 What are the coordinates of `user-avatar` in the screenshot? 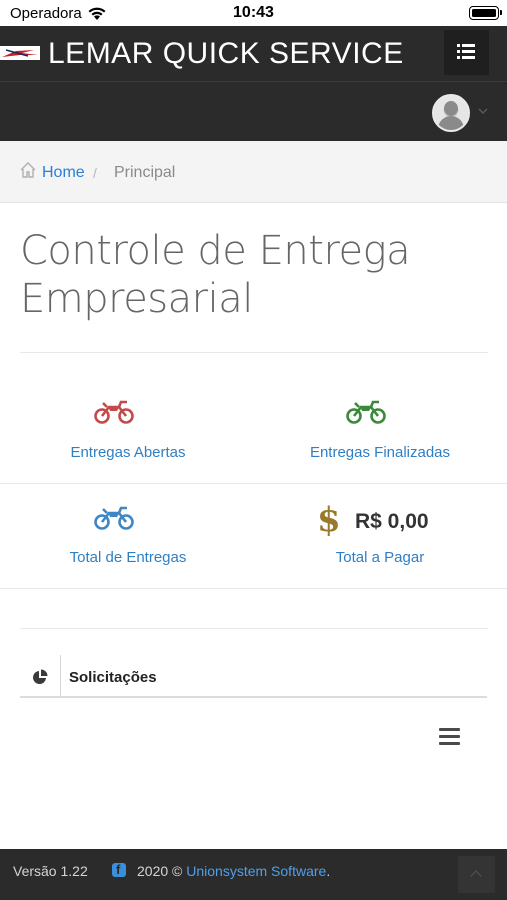 It's located at (451, 113).